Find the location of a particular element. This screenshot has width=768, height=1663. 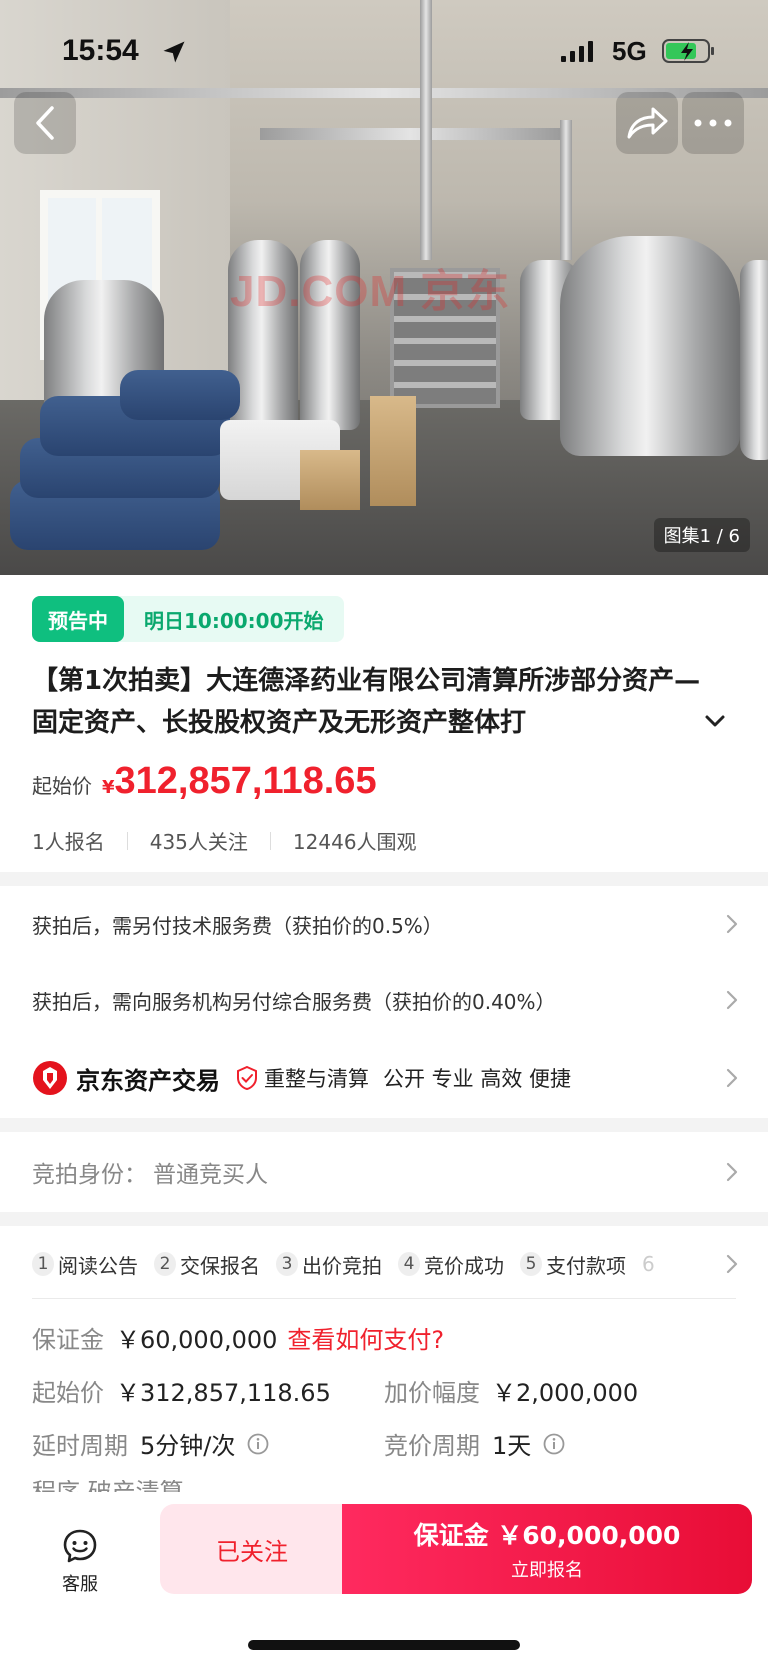

step-bid: 3 出价竞拍 is located at coordinates (329, 1264).